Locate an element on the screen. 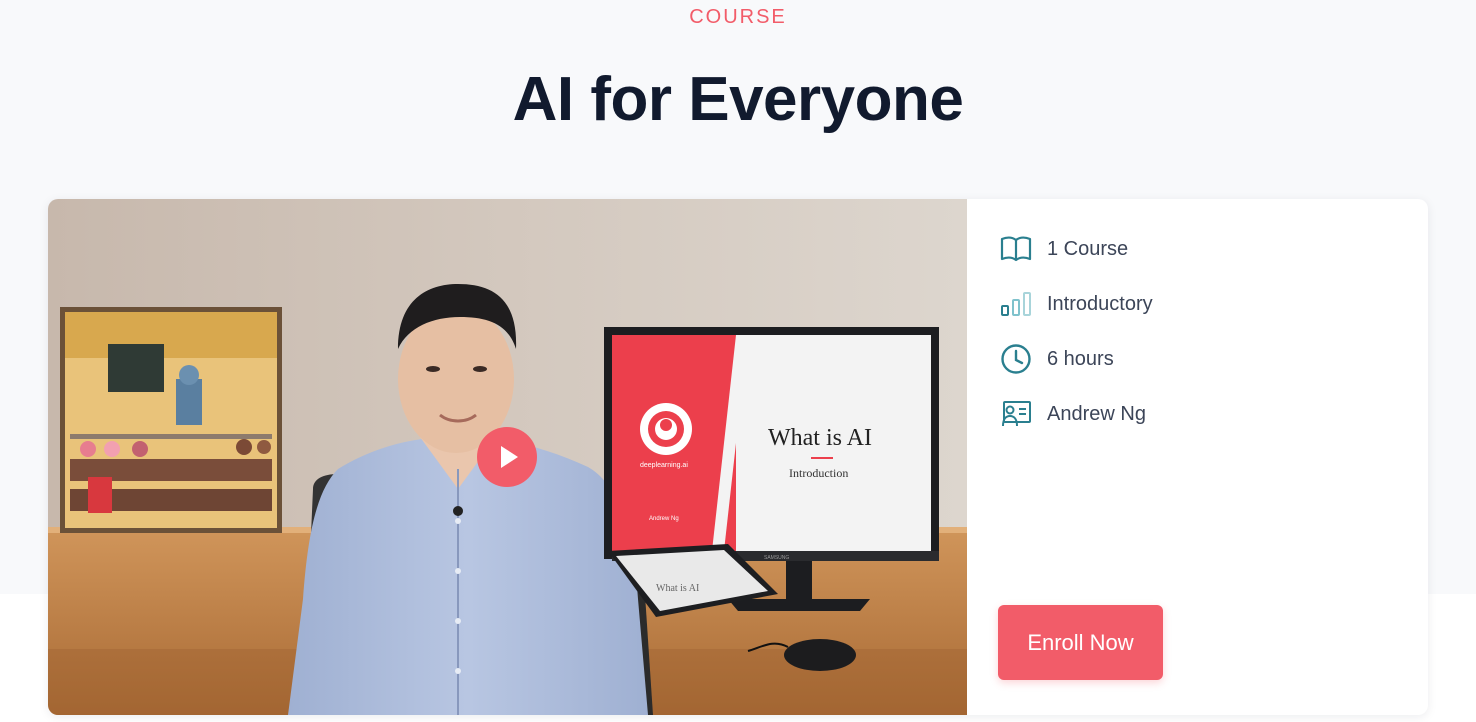 Image resolution: width=1476 pixels, height=722 pixels. slide-title-text: What is AI is located at coordinates (820, 438).